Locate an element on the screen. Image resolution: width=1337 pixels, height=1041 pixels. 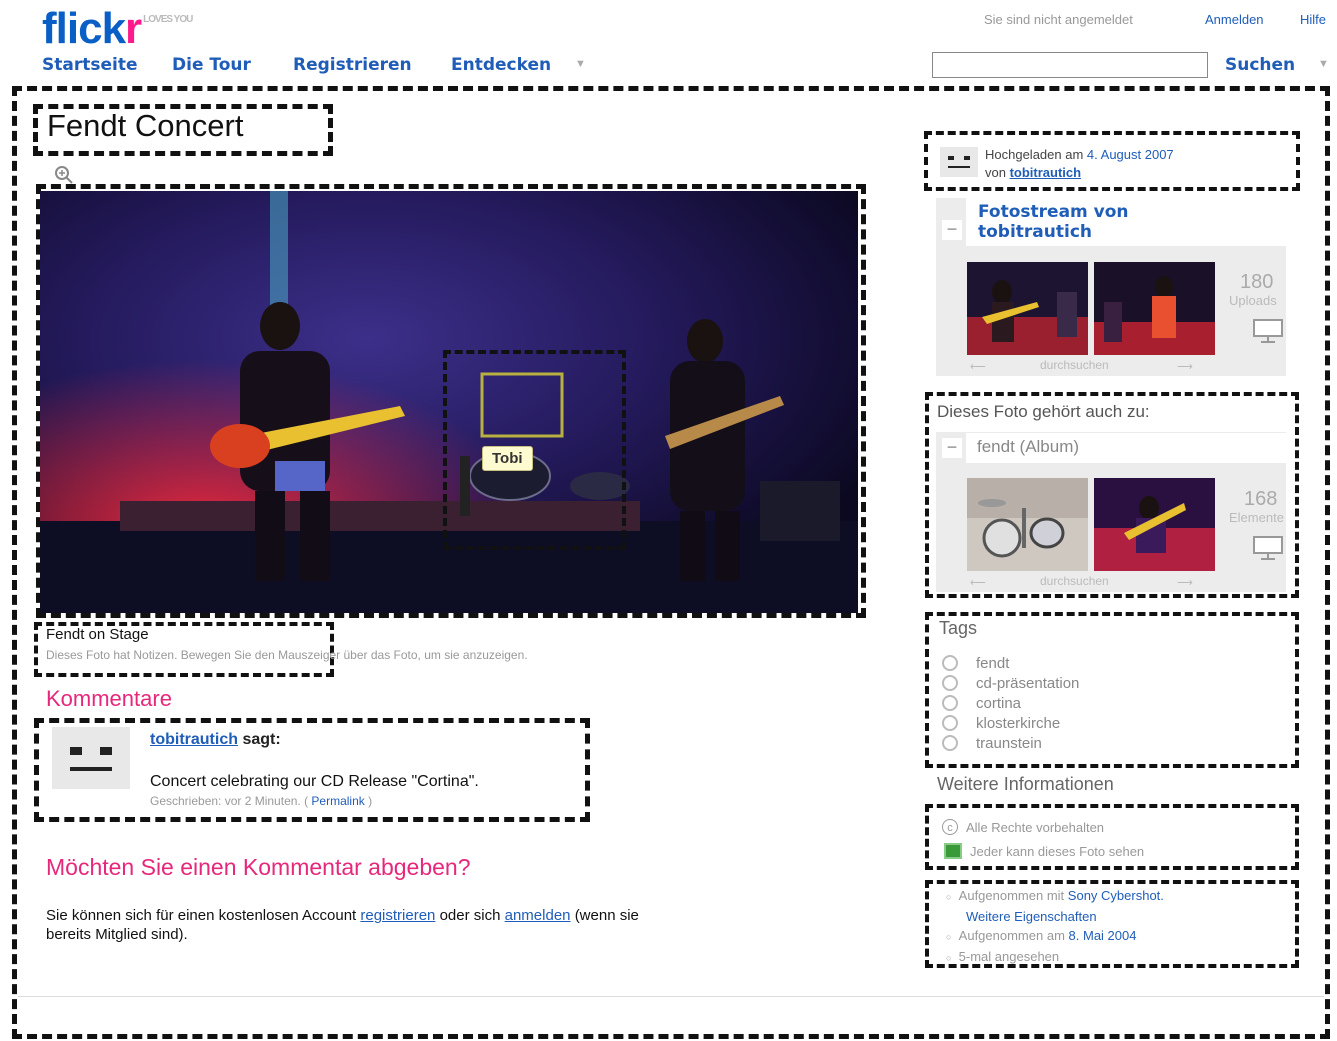
more-props-row: Weitere Eigenschaften is located at coordinates (1055, 916).